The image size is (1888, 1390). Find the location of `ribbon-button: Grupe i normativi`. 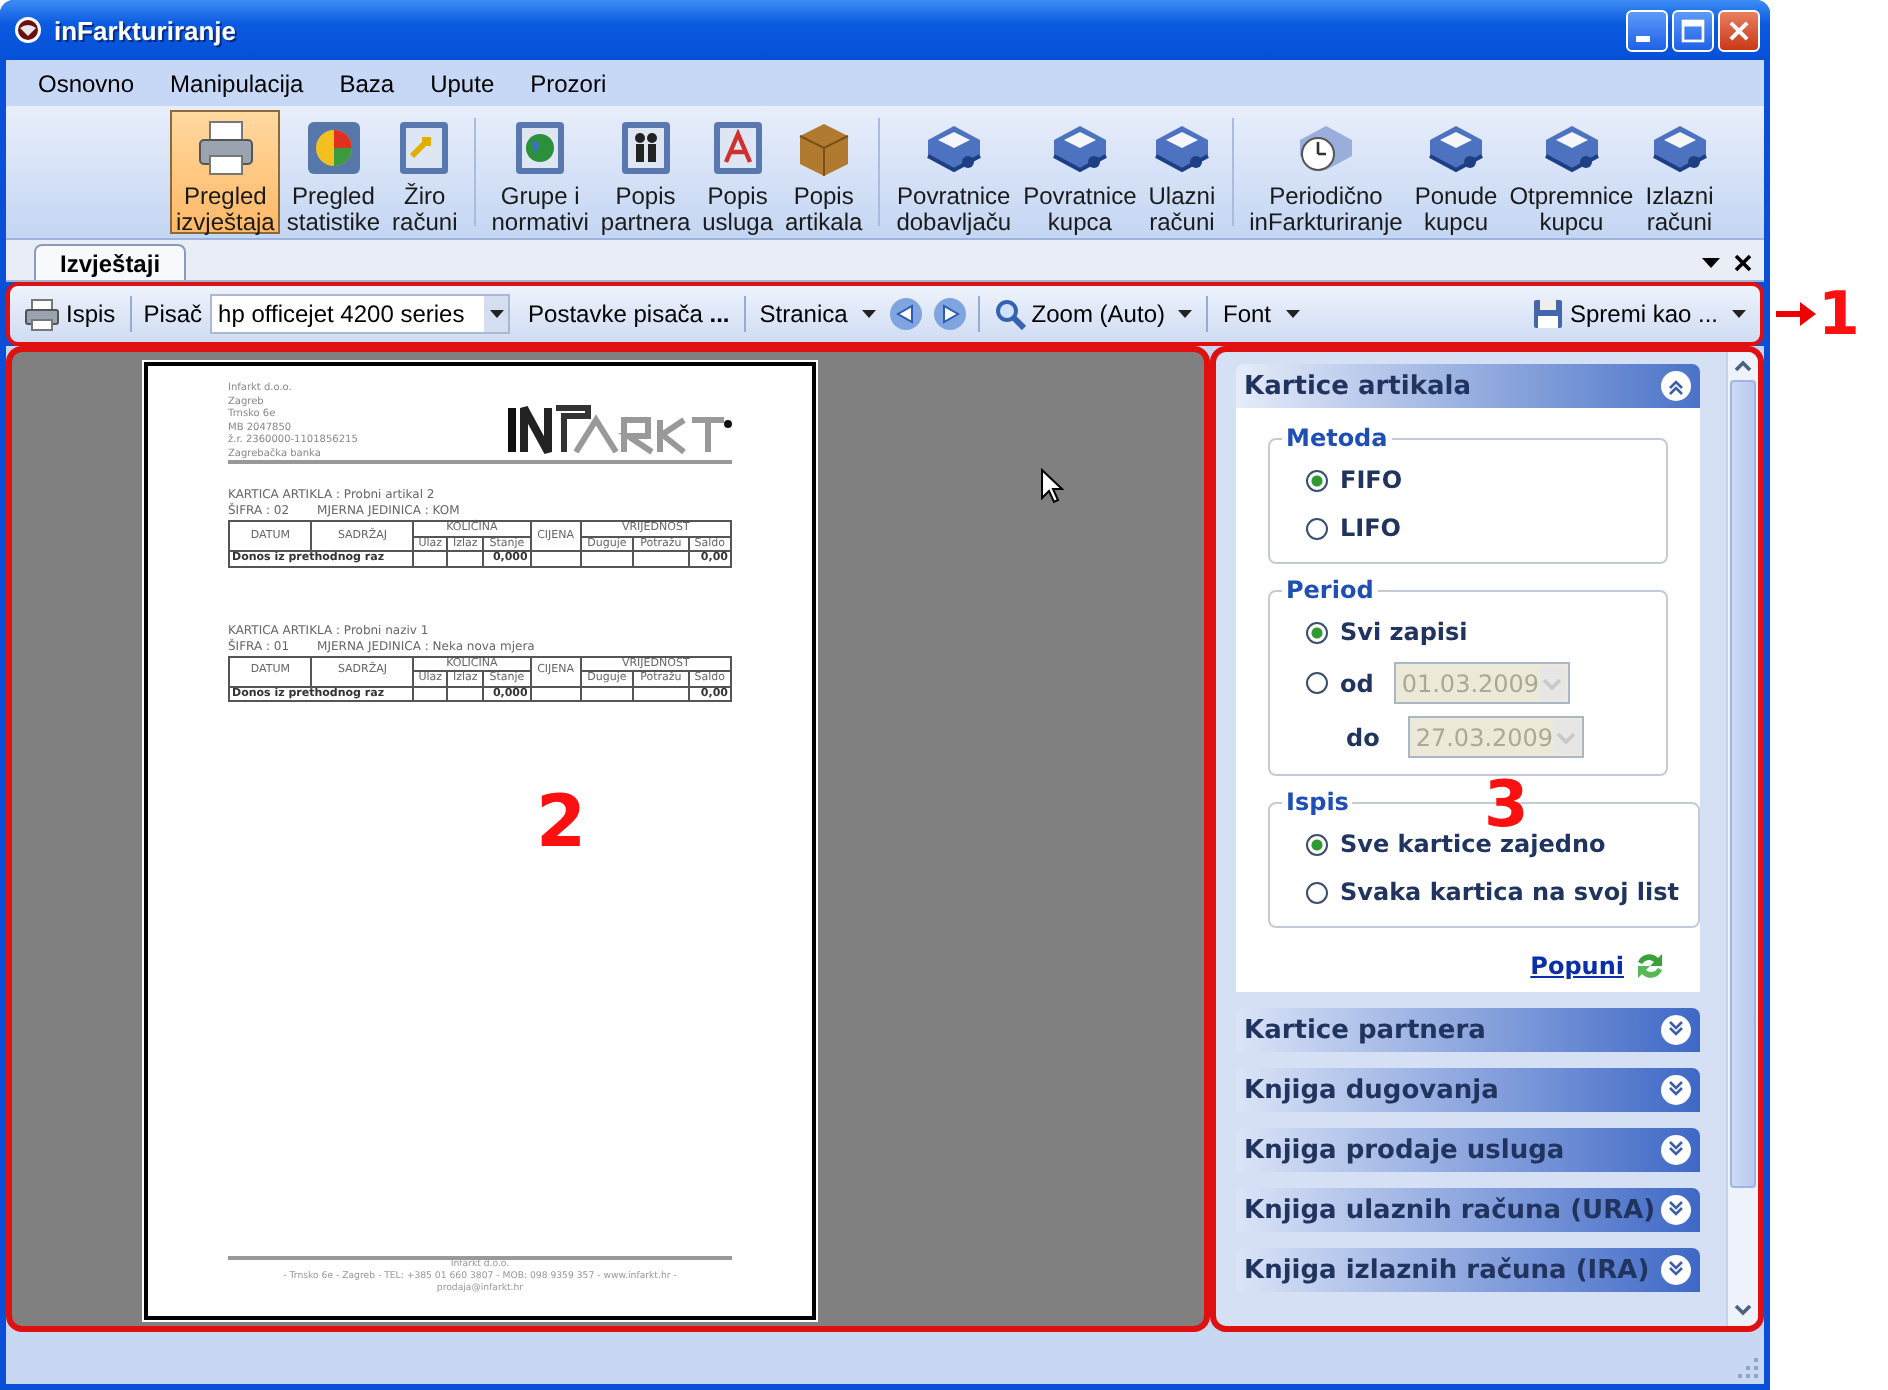

ribbon-button: Grupe i normativi is located at coordinates (540, 172).